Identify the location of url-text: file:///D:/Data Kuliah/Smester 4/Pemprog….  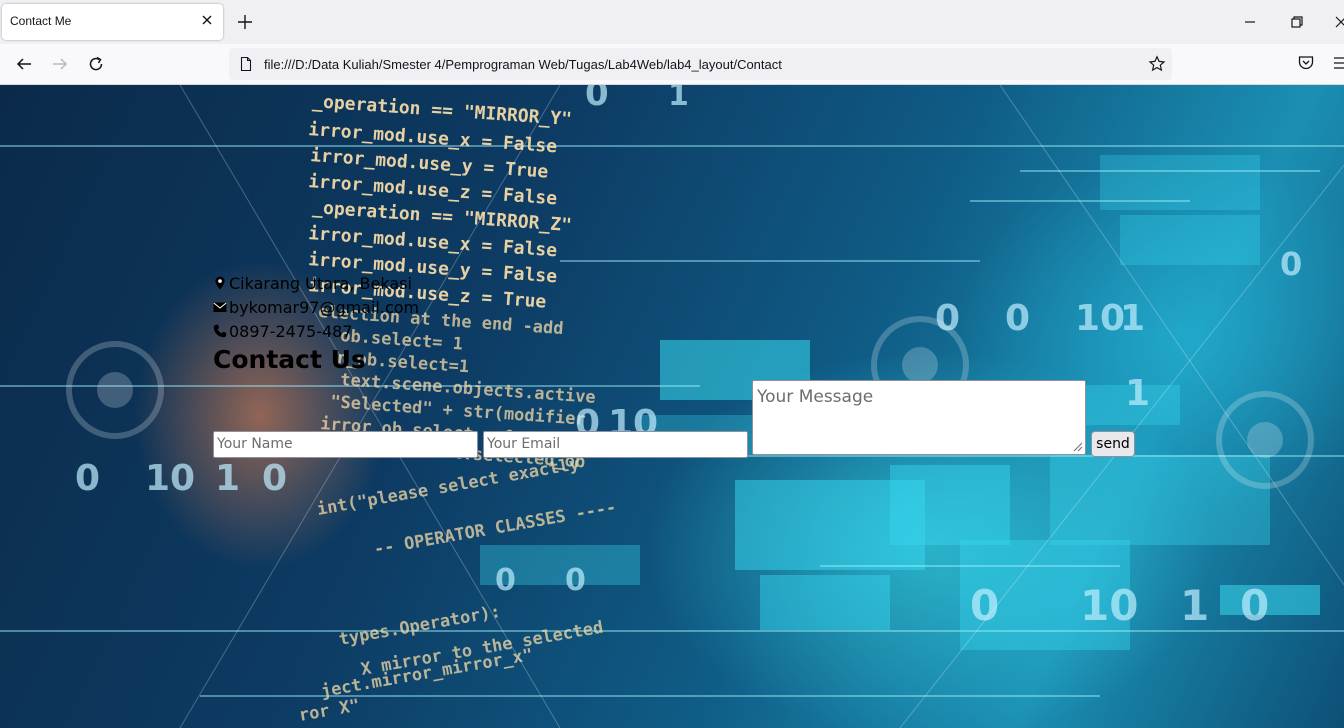
(523, 64).